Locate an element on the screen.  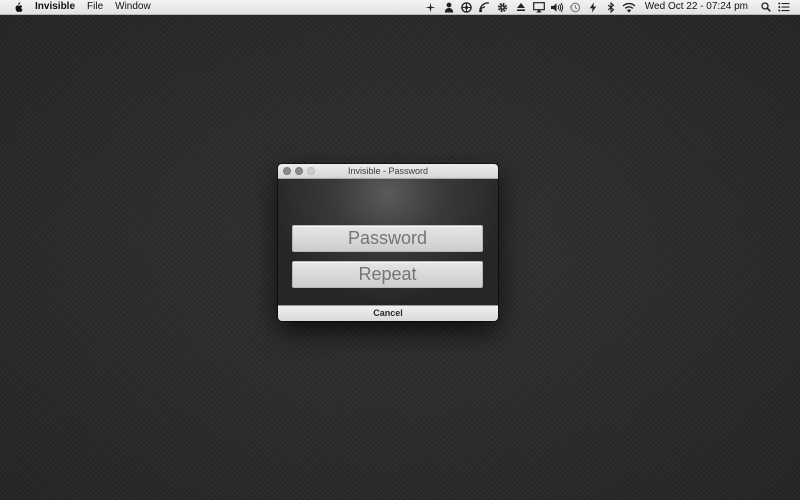
wifi-icon is located at coordinates (629, 7).